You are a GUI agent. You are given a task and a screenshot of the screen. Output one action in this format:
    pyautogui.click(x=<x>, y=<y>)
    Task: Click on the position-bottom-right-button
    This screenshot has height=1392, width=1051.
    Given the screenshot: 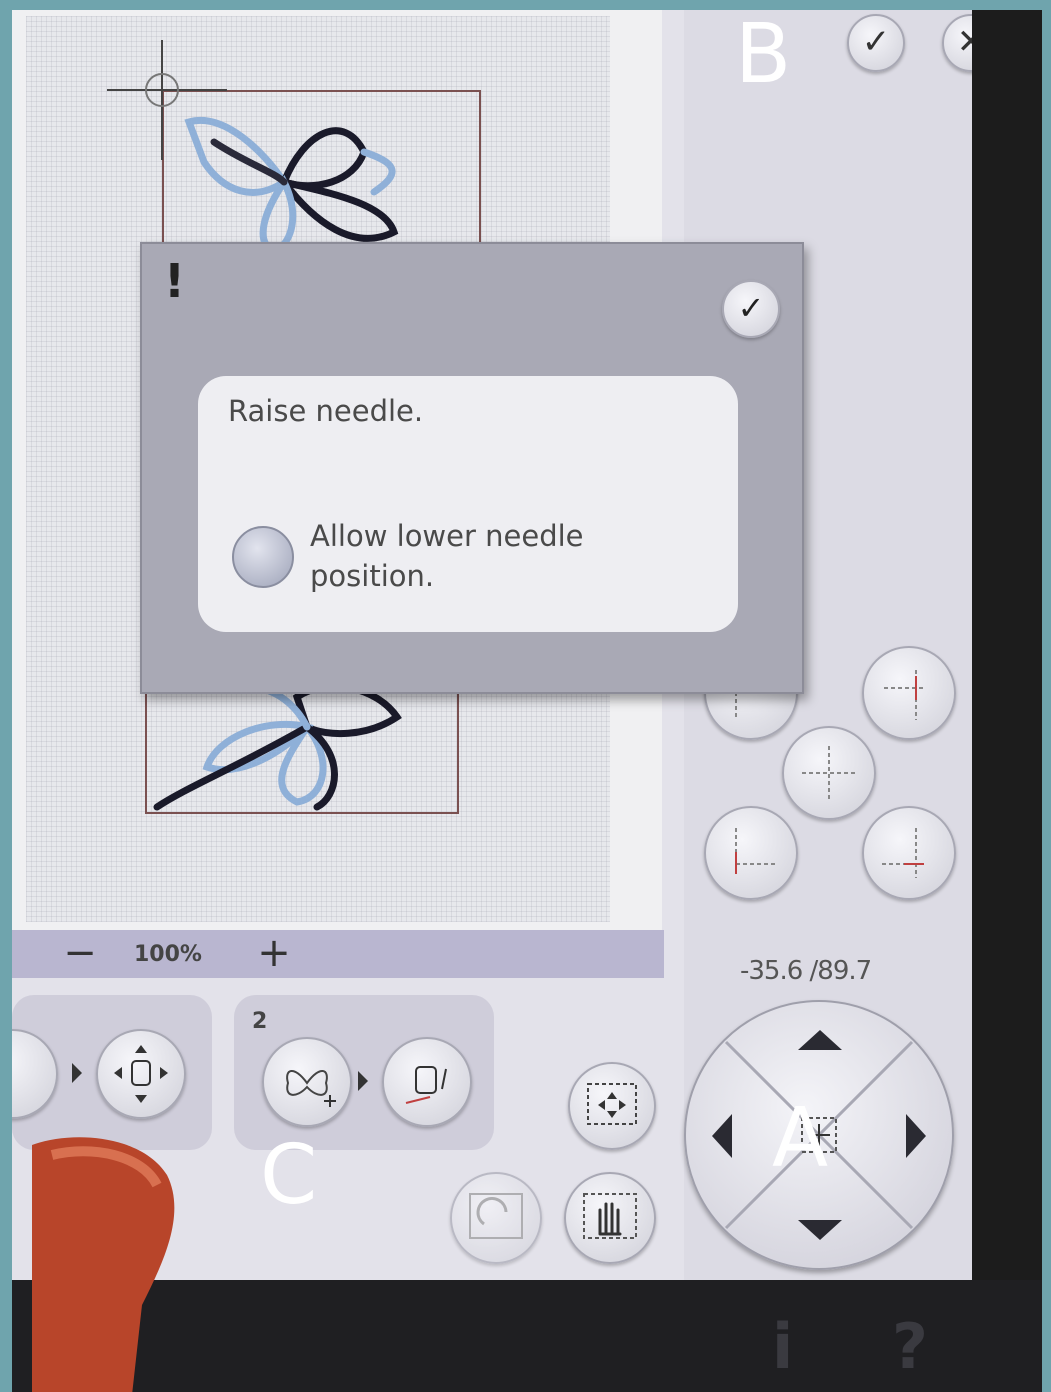 What is the action you would take?
    pyautogui.click(x=909, y=853)
    